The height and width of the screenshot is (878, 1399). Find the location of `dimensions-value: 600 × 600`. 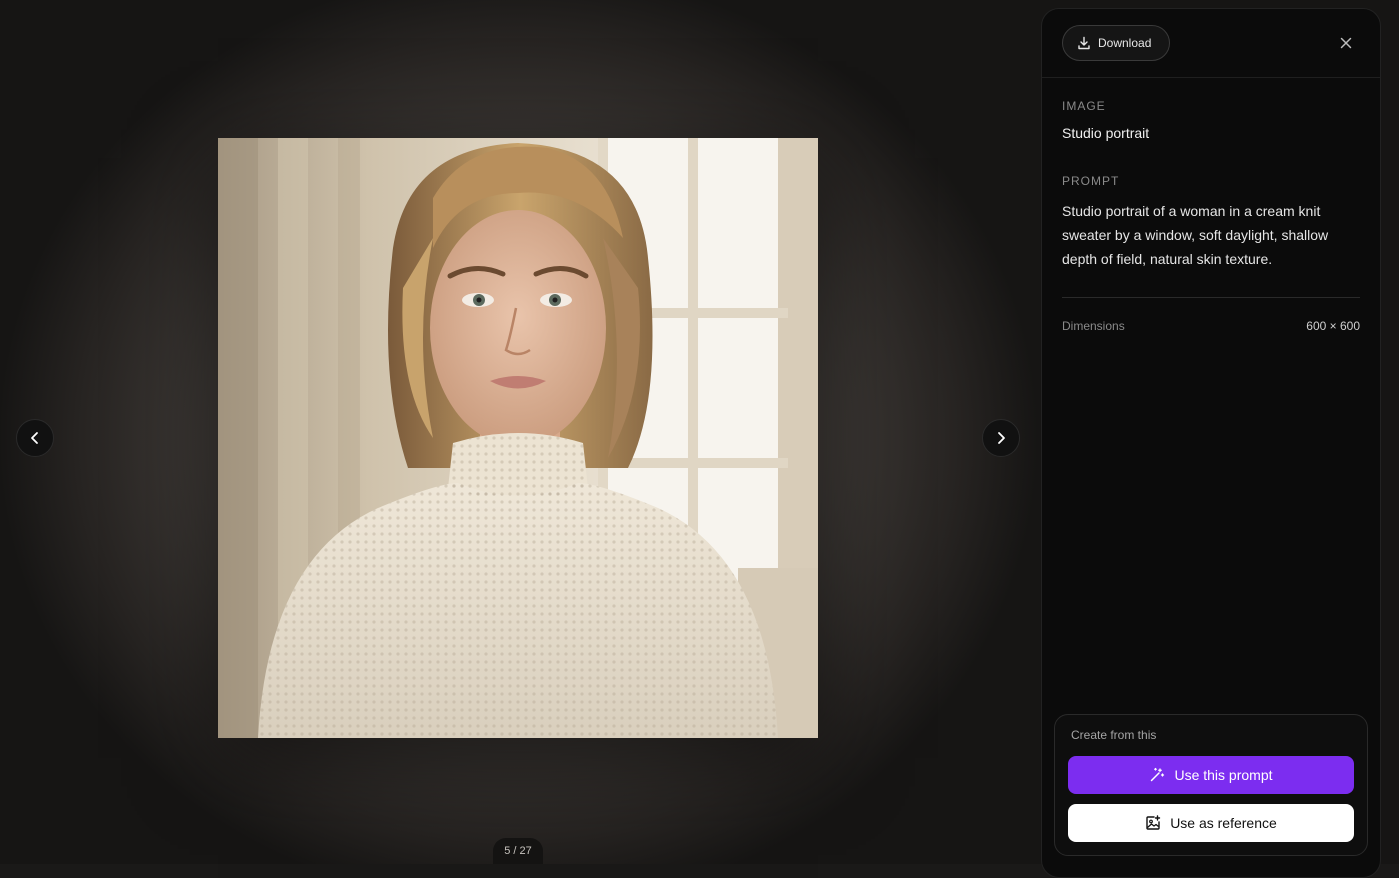

dimensions-value: 600 × 600 is located at coordinates (1333, 326).